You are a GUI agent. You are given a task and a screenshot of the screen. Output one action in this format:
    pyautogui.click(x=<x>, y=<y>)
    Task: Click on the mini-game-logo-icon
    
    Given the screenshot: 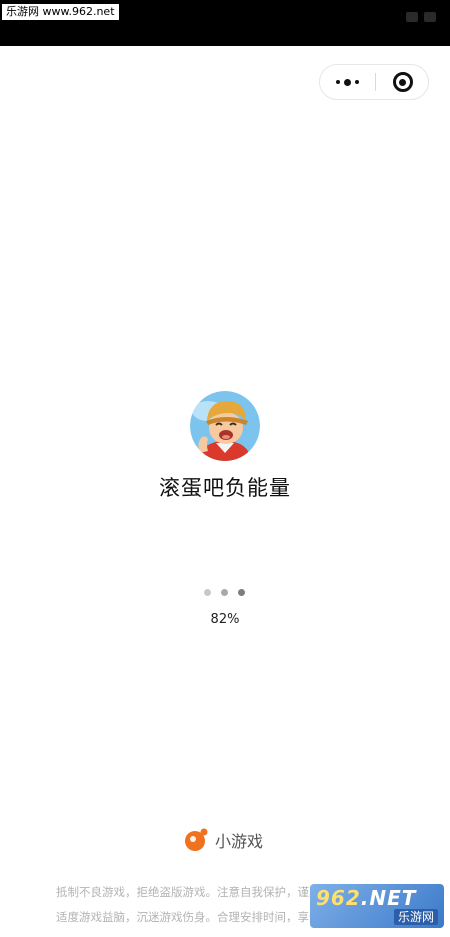 What is the action you would take?
    pyautogui.click(x=196, y=839)
    